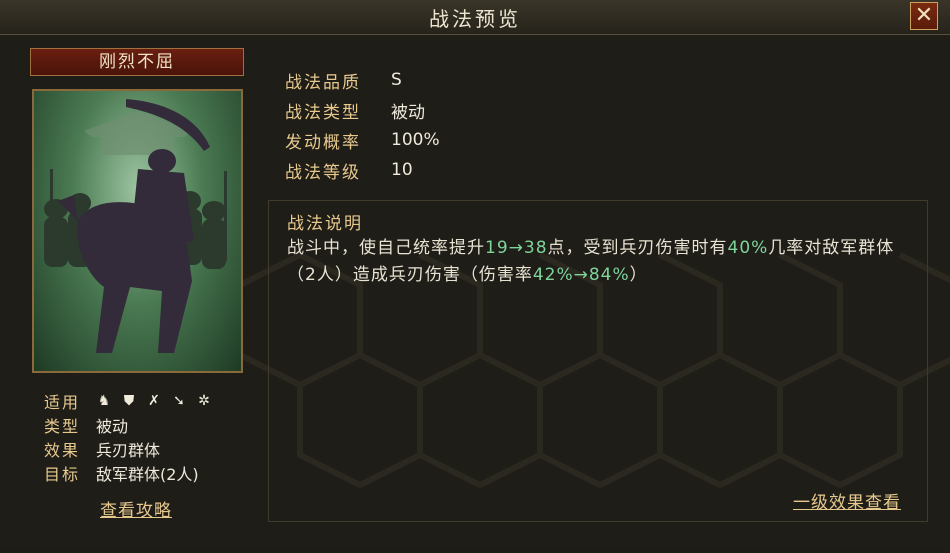  I want to click on description-segment: 点，受到兵刃伤害时有, so click(637, 248).